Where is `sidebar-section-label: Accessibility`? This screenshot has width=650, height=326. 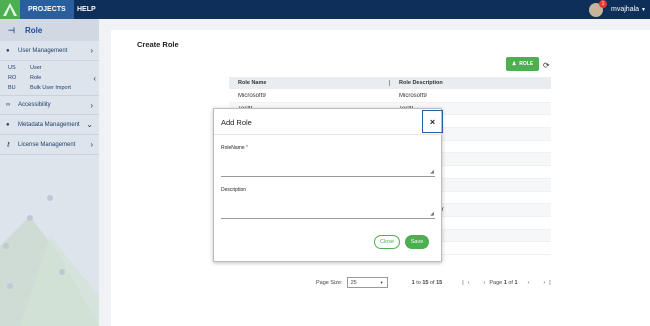
sidebar-section-label: Accessibility is located at coordinates (34, 105).